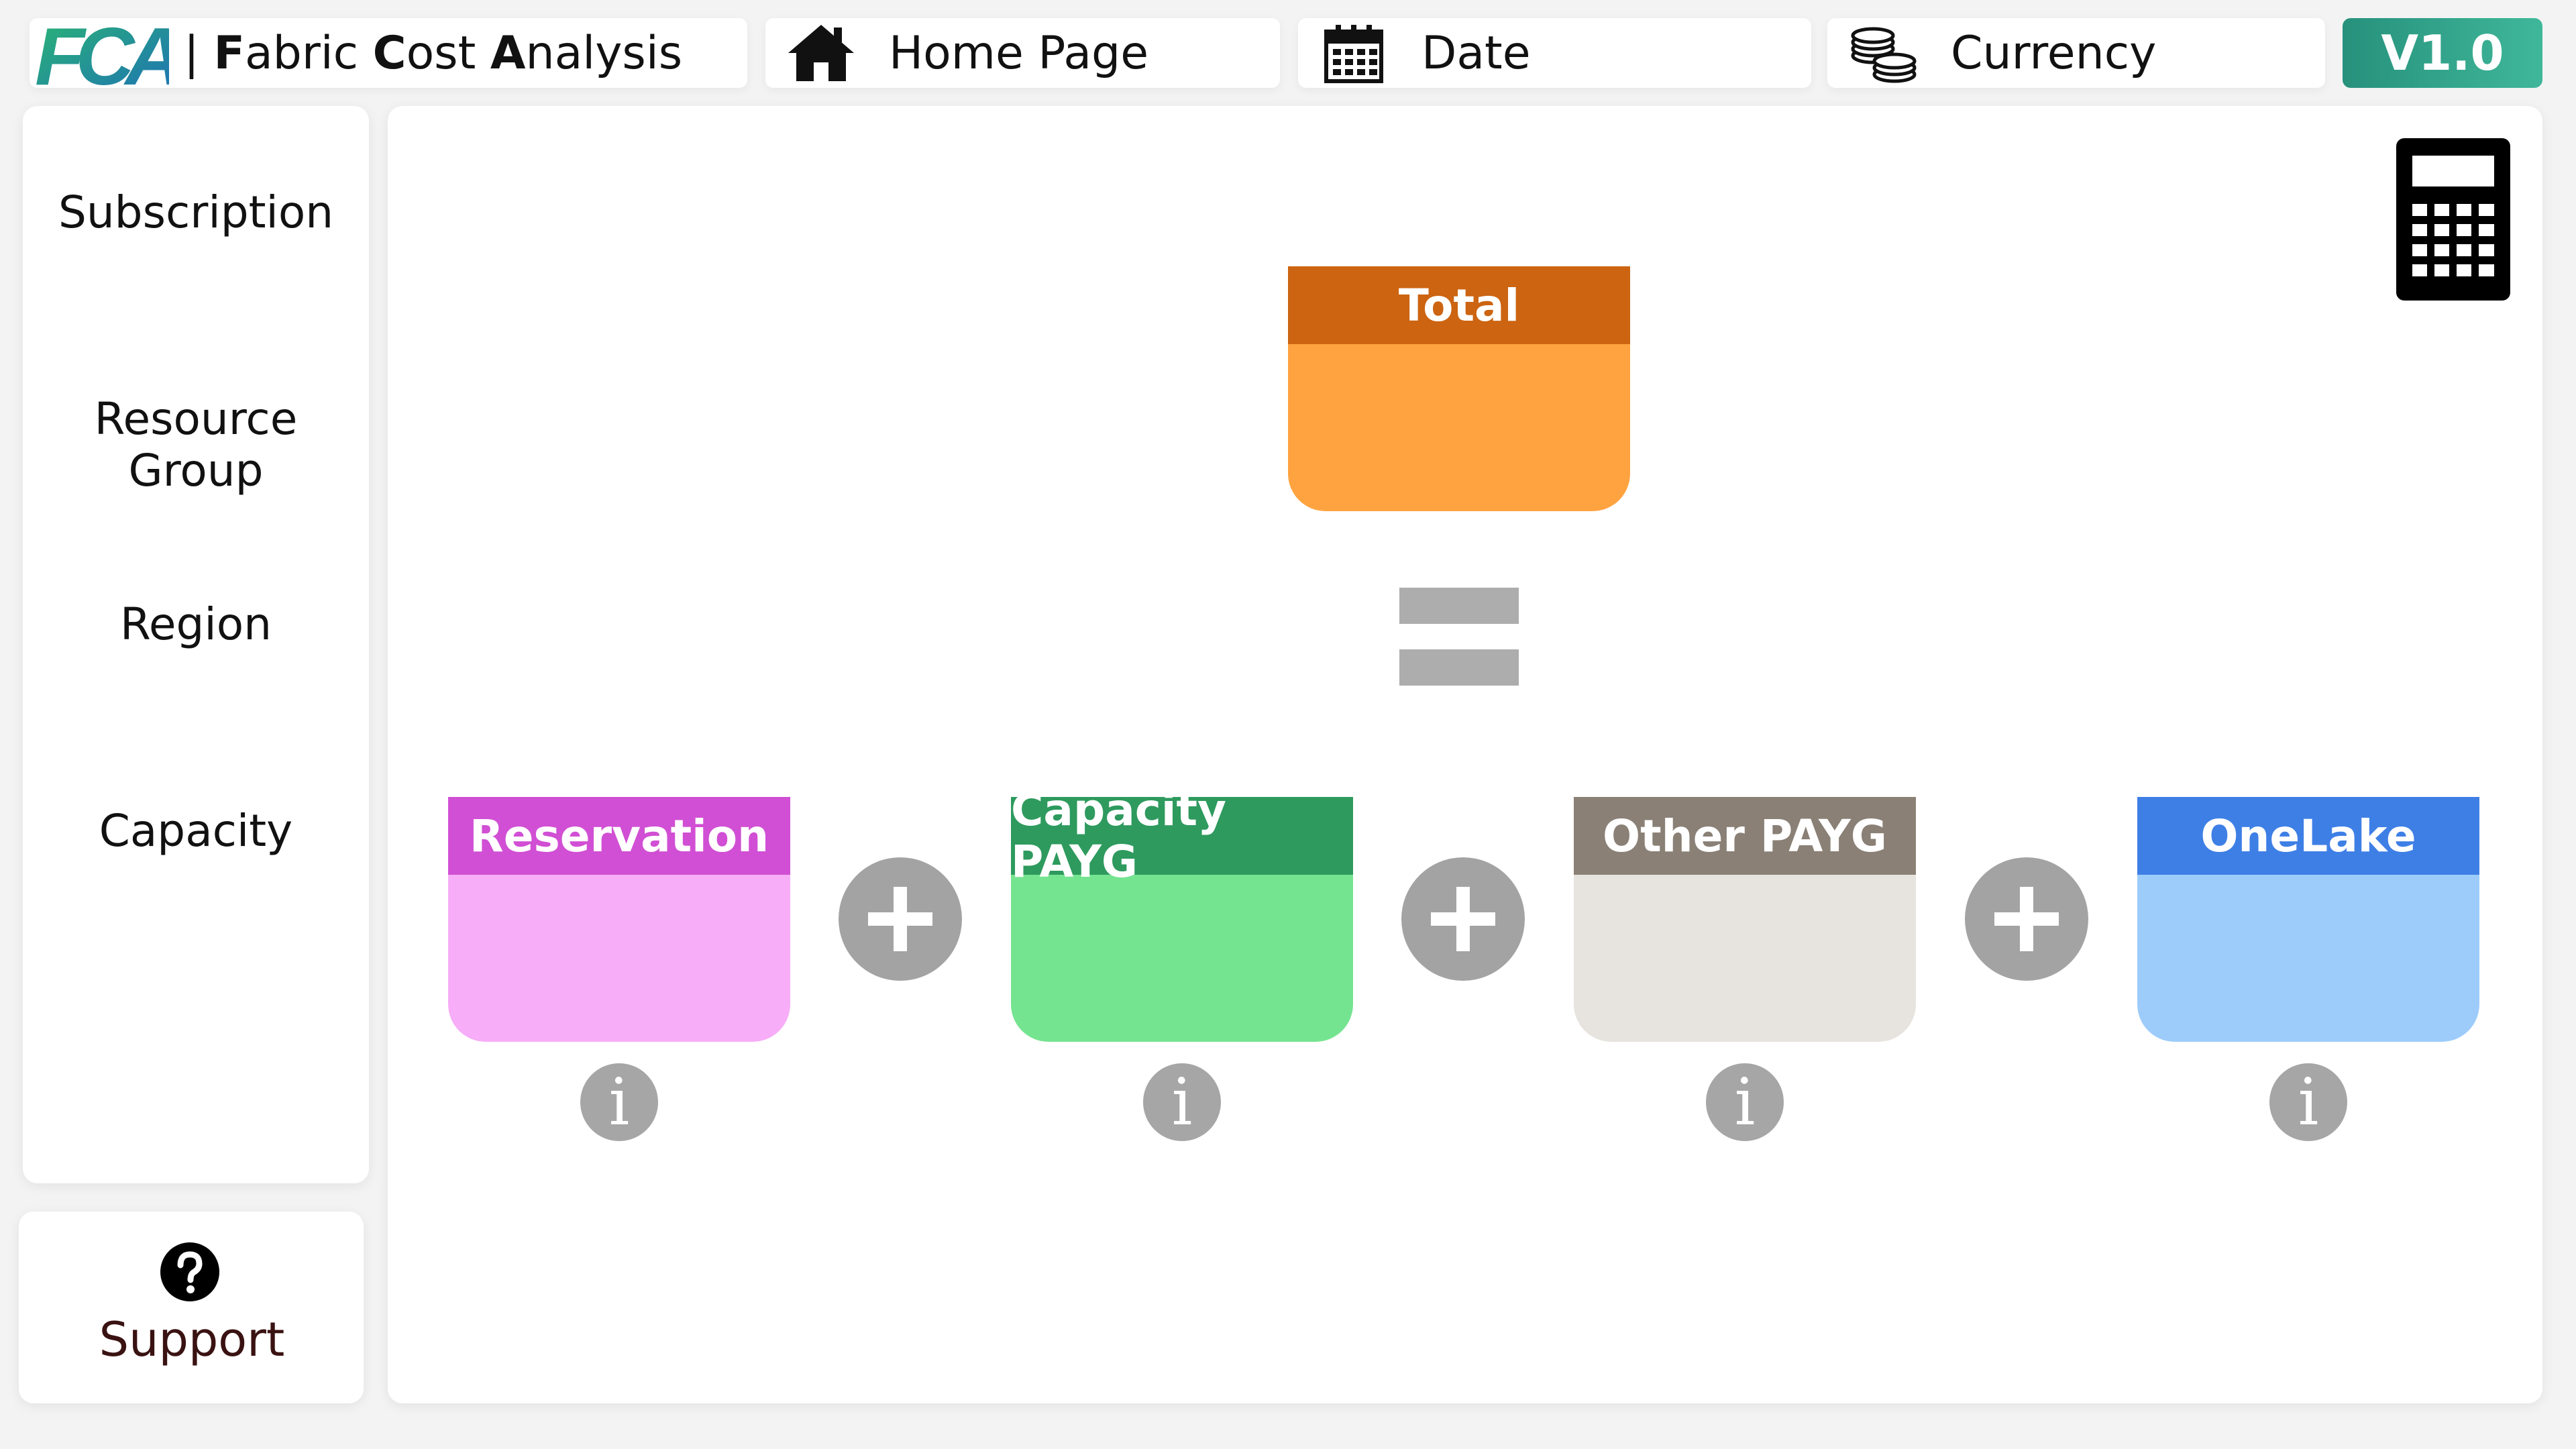  I want to click on onelake-card-value, so click(2308, 958).